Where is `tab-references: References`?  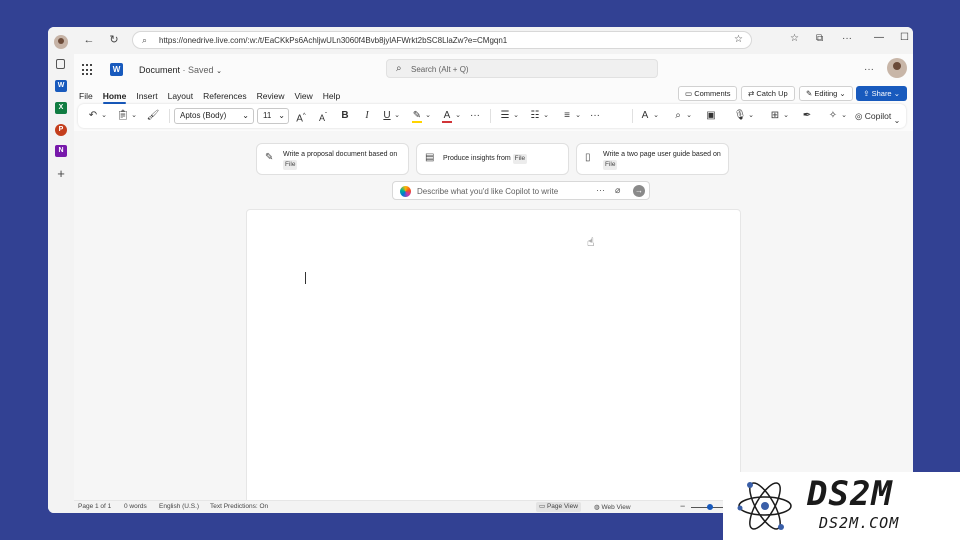 tab-references: References is located at coordinates (224, 96).